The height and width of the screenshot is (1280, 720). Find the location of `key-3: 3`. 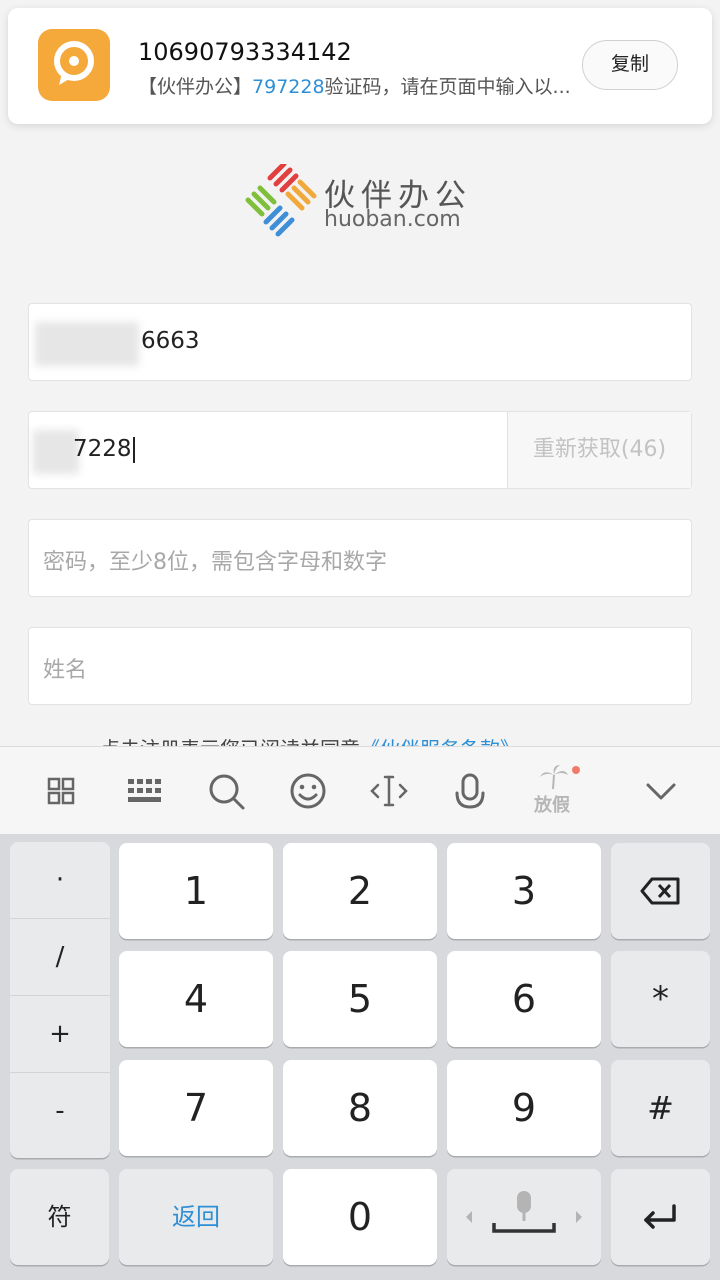

key-3: 3 is located at coordinates (524, 891).